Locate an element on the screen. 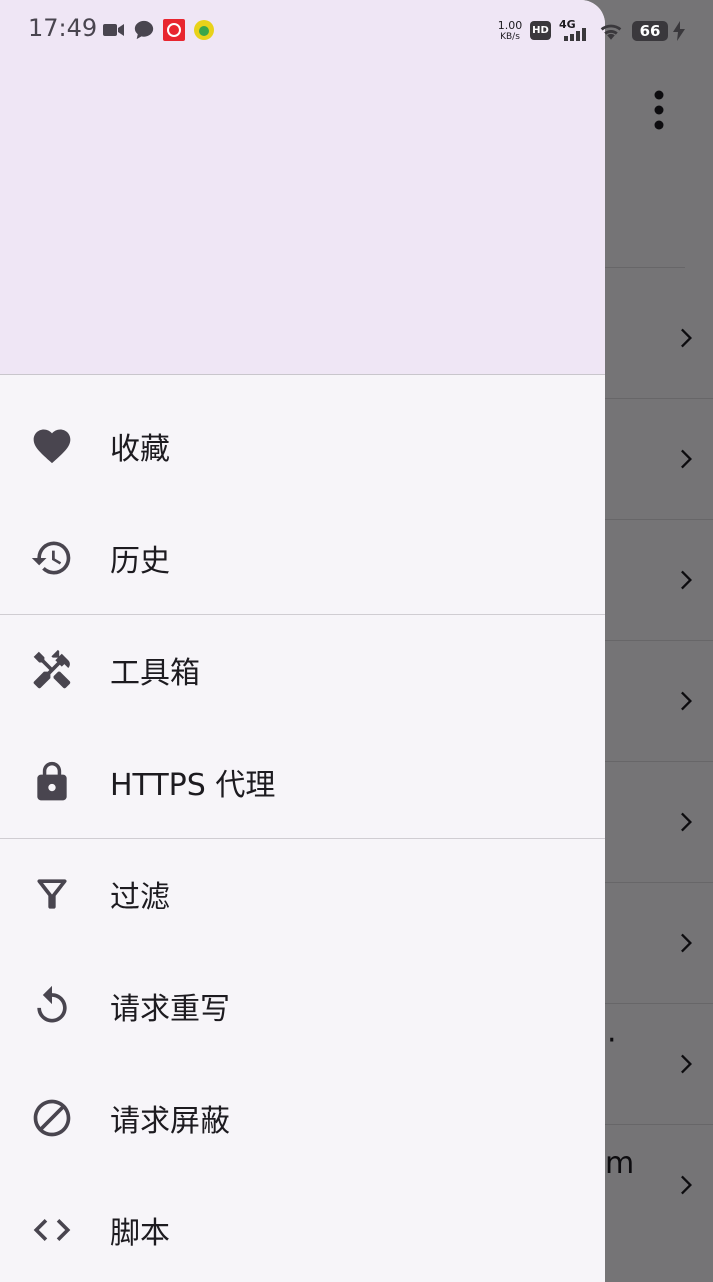 Image resolution: width=713 pixels, height=1282 pixels. menu-label: 脚本 is located at coordinates (140, 1233).